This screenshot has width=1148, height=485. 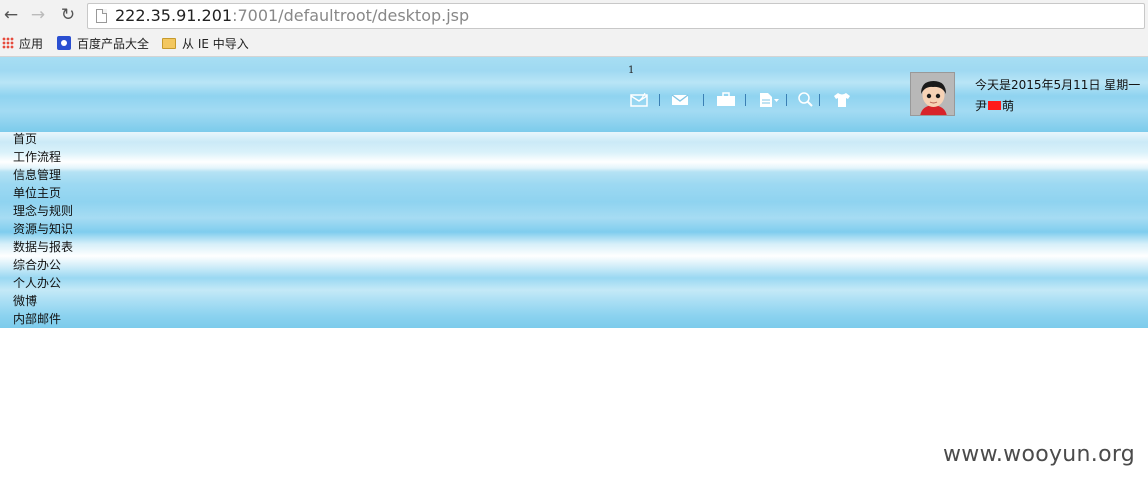 What do you see at coordinates (842, 100) in the screenshot?
I see `shirt-icon` at bounding box center [842, 100].